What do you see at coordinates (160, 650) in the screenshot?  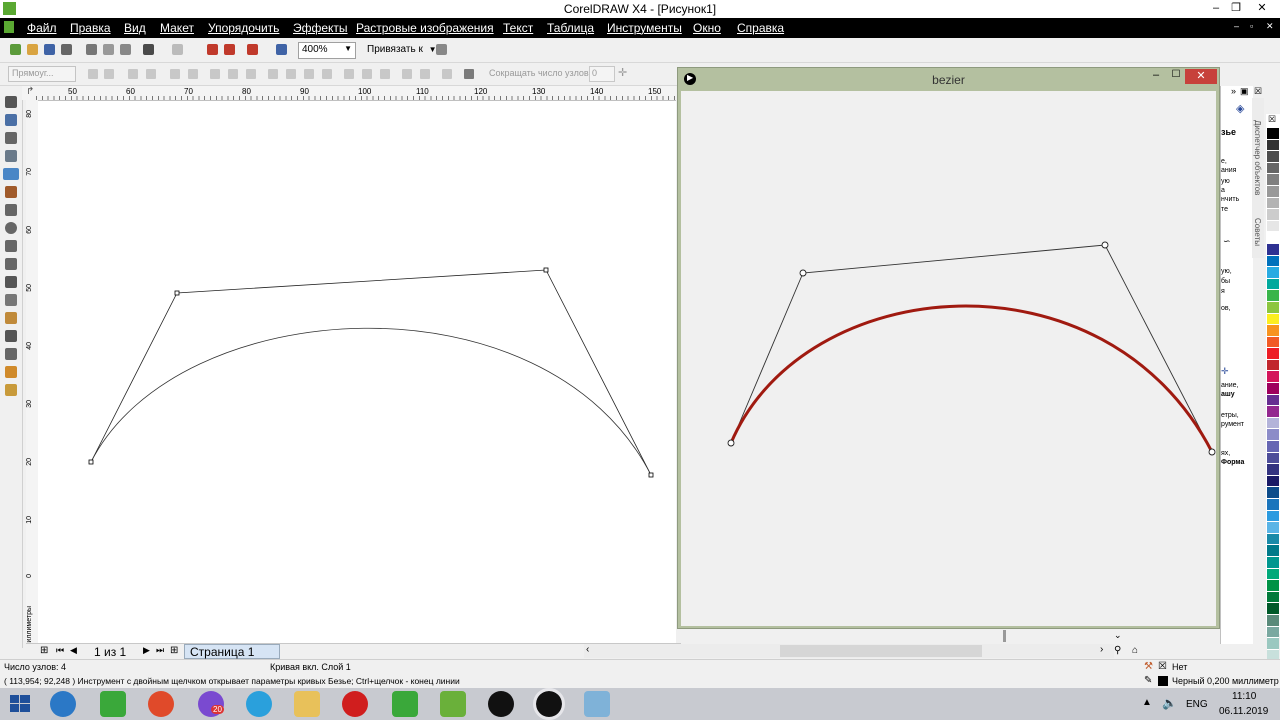 I see `last-page-icon: ⏭` at bounding box center [160, 650].